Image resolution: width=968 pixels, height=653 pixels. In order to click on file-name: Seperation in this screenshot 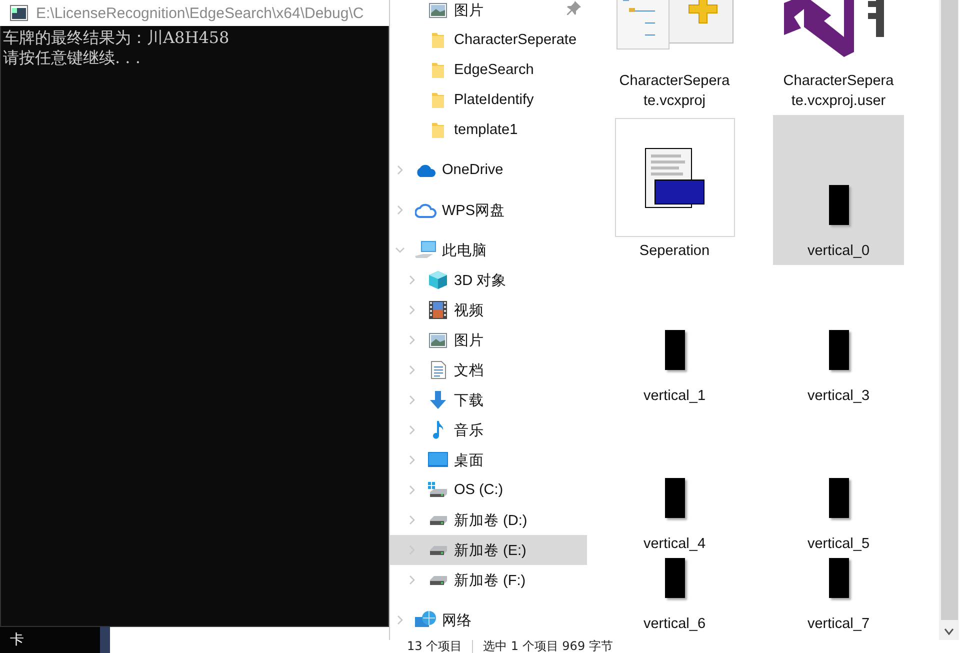, I will do `click(674, 251)`.